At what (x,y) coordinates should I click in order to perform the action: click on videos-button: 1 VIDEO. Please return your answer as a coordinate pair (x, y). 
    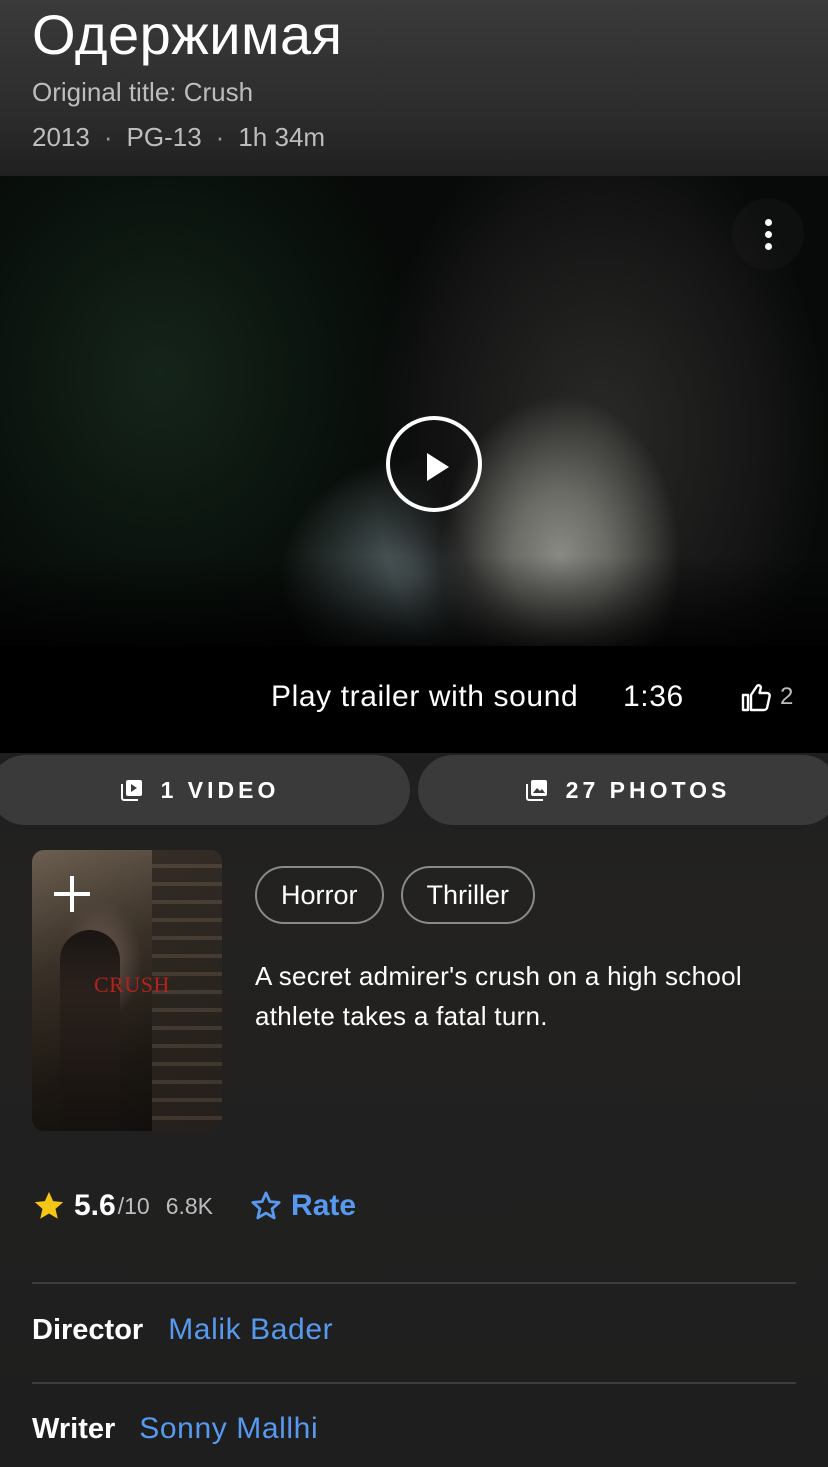
    Looking at the image, I should click on (205, 790).